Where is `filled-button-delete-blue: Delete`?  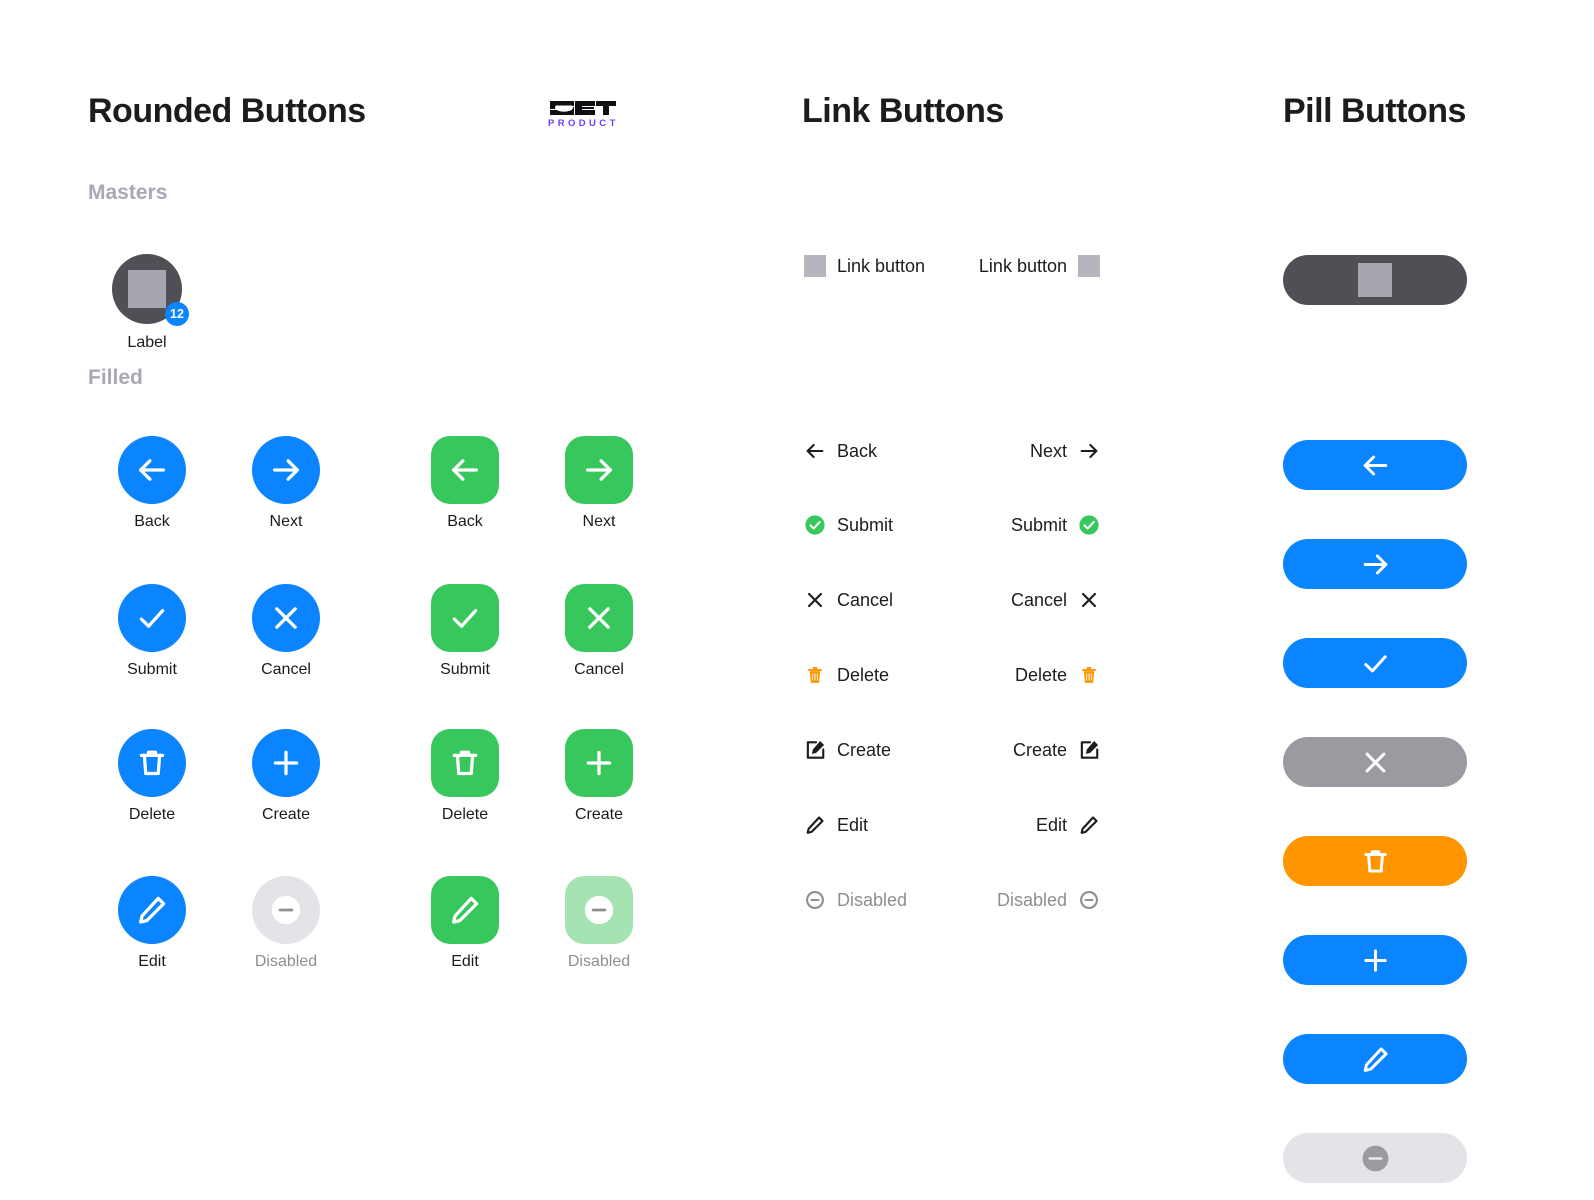
filled-button-delete-blue: Delete is located at coordinates (152, 776).